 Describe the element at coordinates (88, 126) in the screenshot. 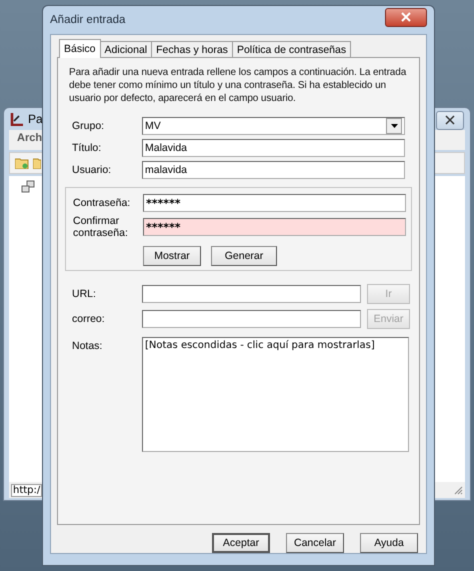

I see `field-label: Grupo:` at that location.